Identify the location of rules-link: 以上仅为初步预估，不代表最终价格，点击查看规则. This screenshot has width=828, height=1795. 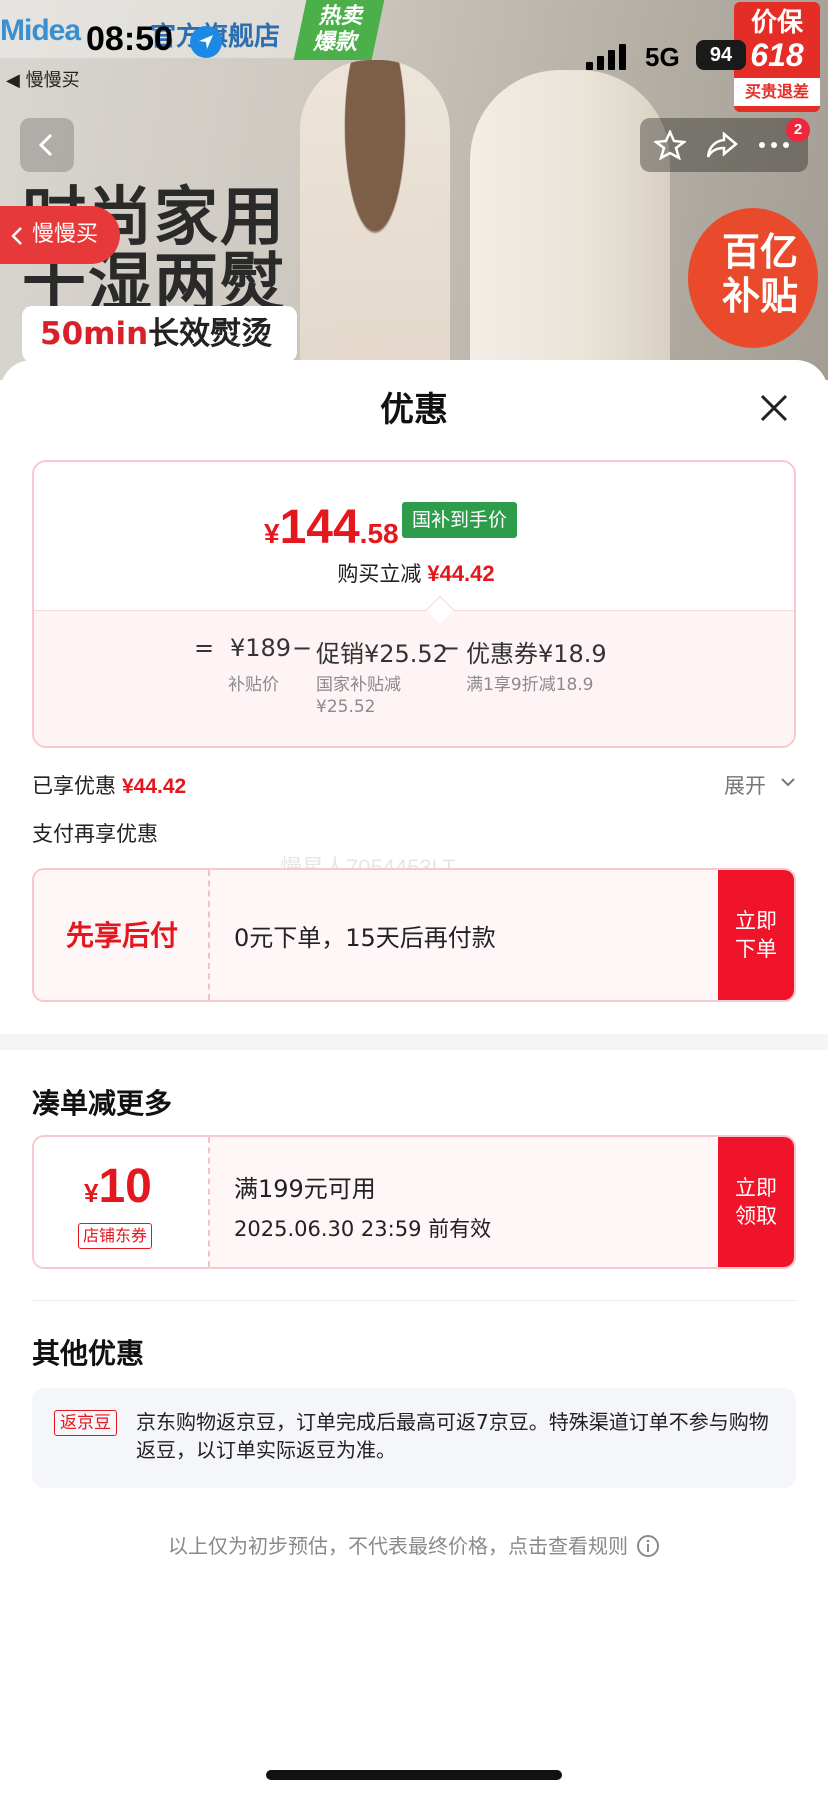
(414, 1544).